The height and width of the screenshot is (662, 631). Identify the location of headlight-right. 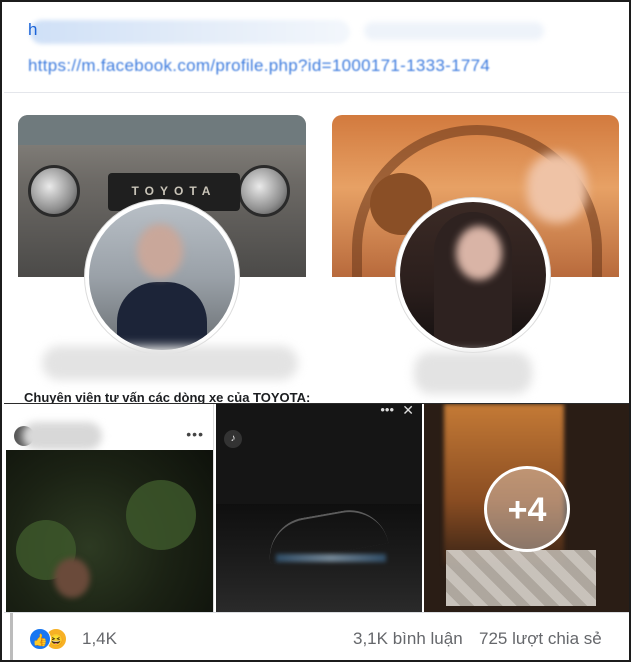
(264, 191).